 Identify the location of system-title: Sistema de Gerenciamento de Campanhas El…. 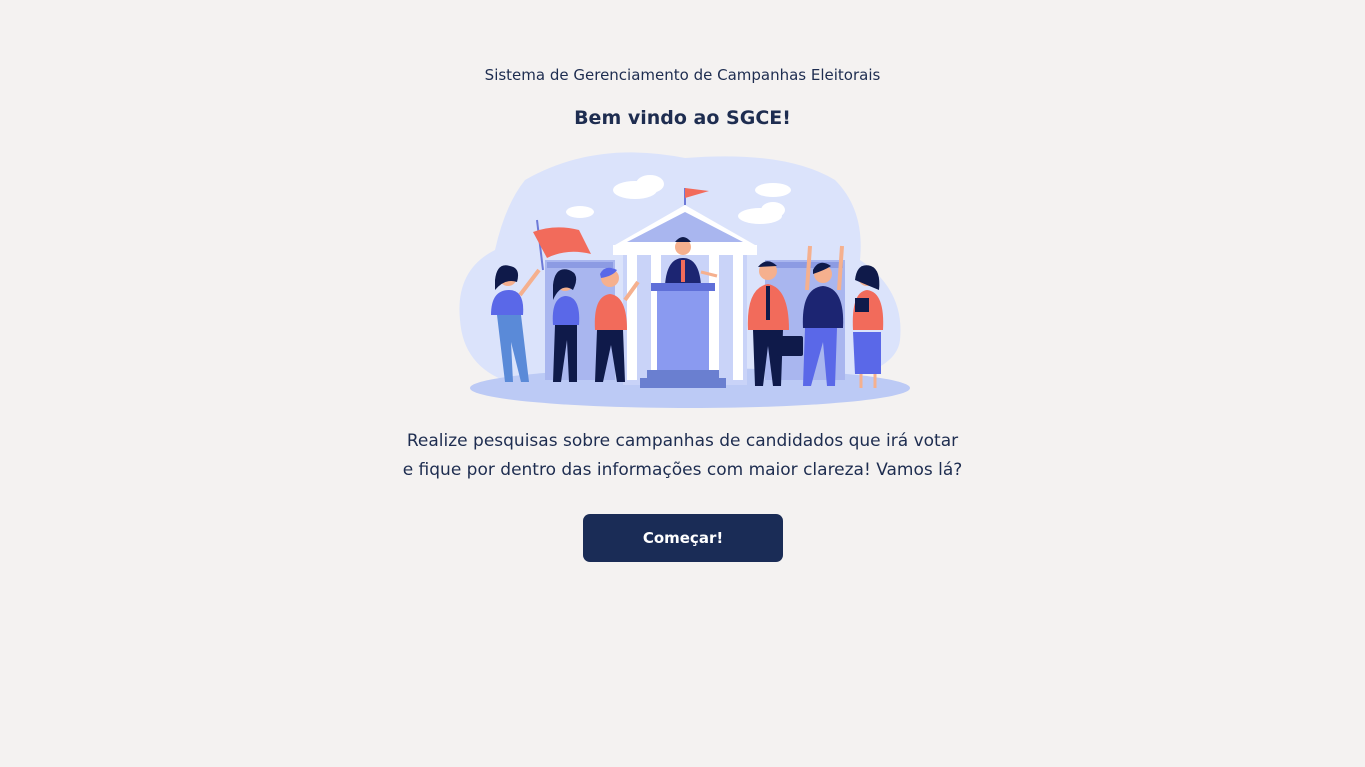
(682, 75).